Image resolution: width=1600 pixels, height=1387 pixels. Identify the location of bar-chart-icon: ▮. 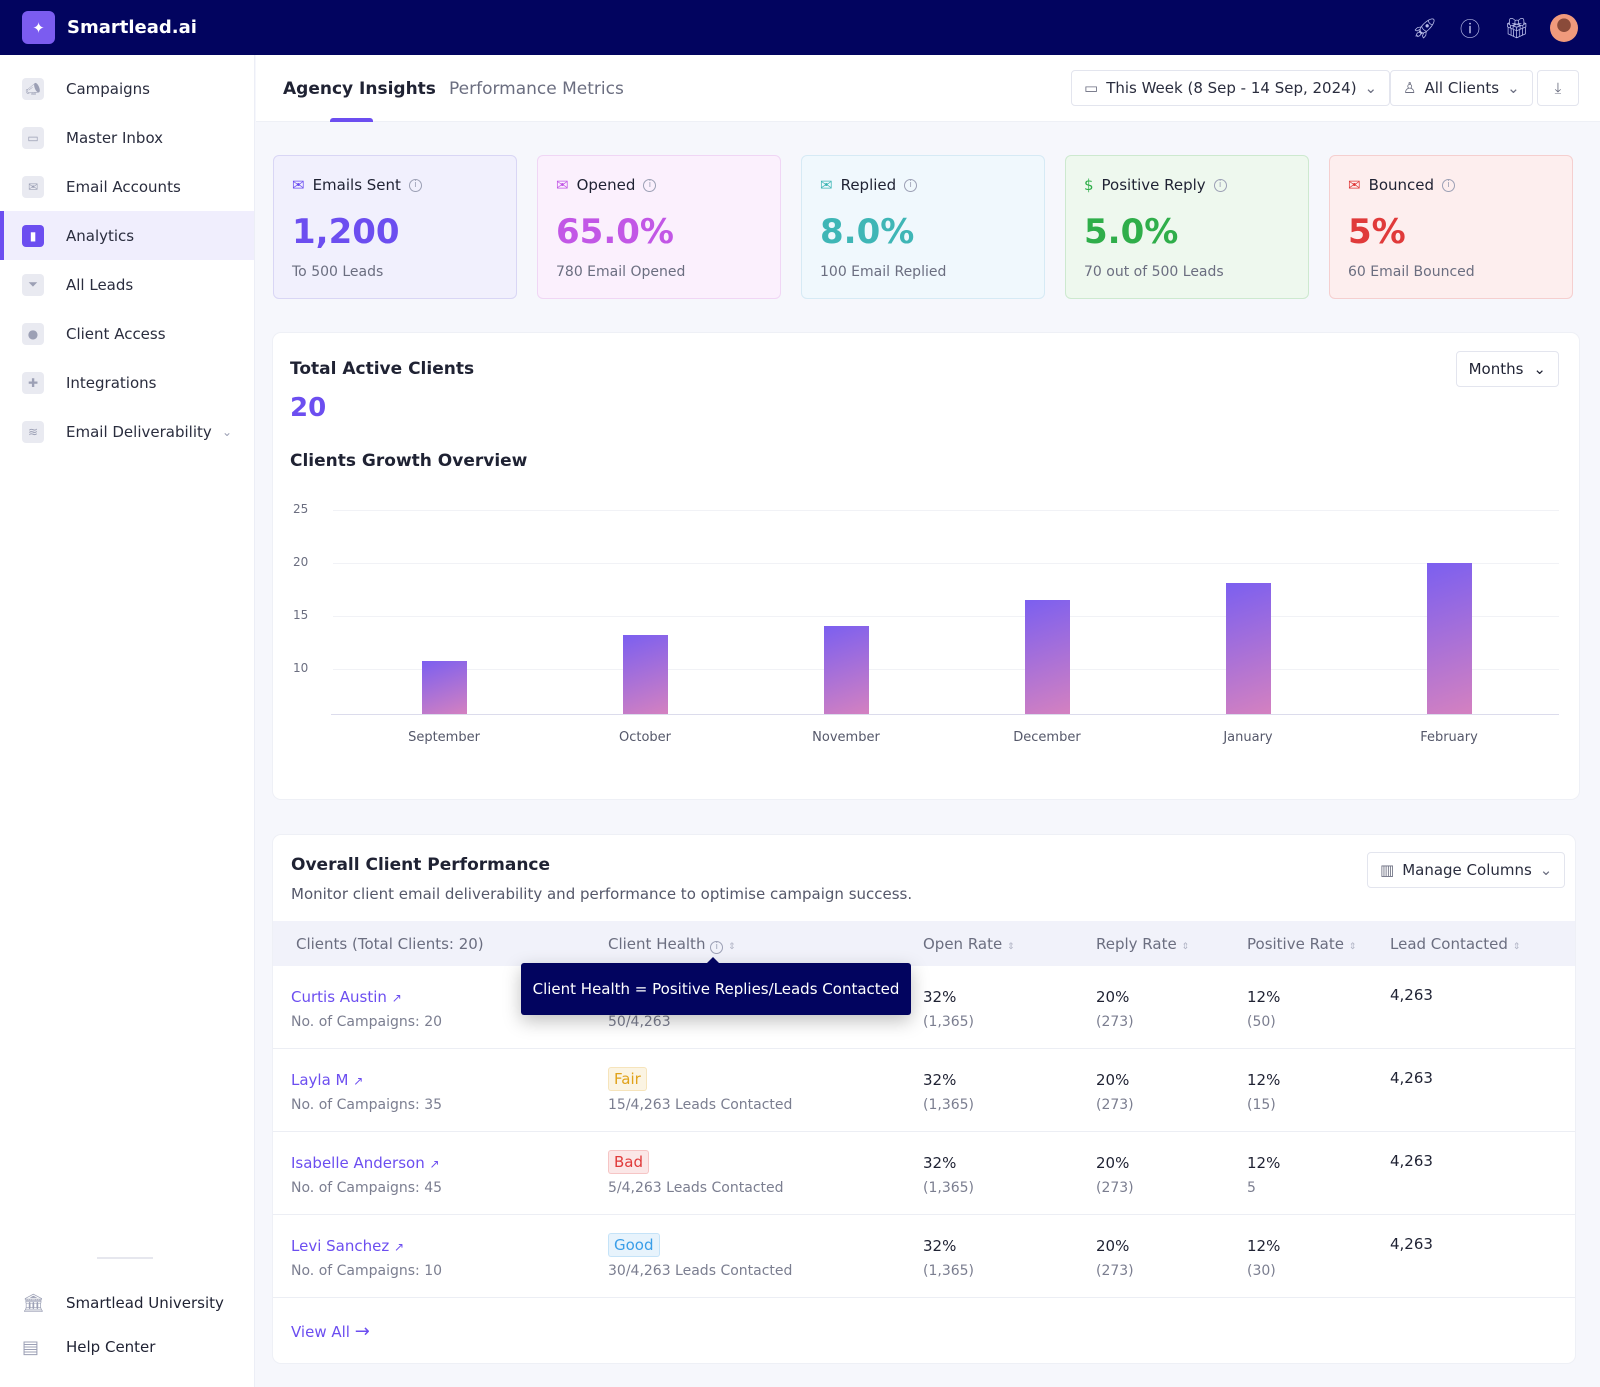
(33, 235).